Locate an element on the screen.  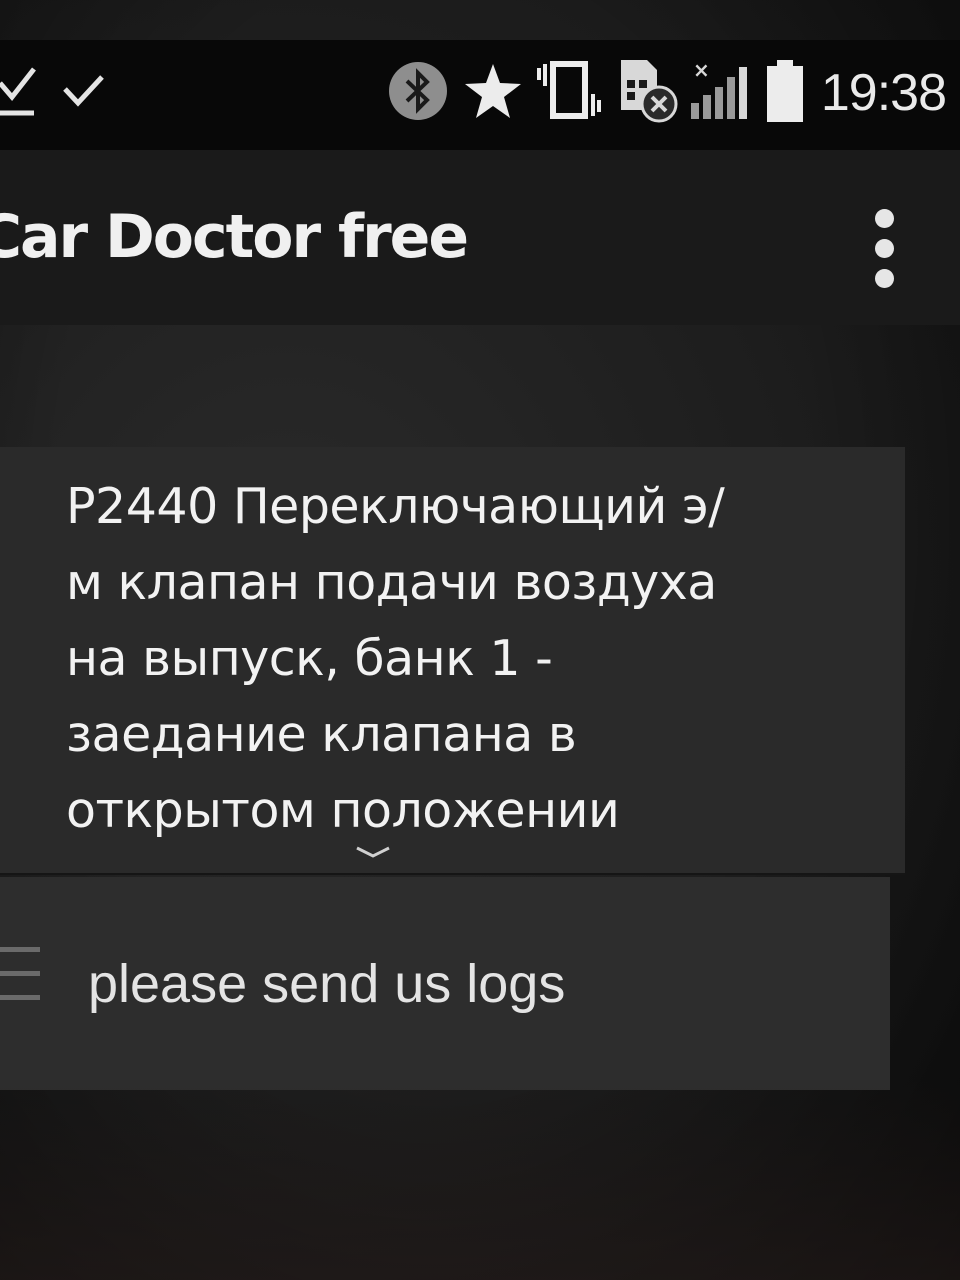
bluetooth-icon is located at coordinates (418, 93).